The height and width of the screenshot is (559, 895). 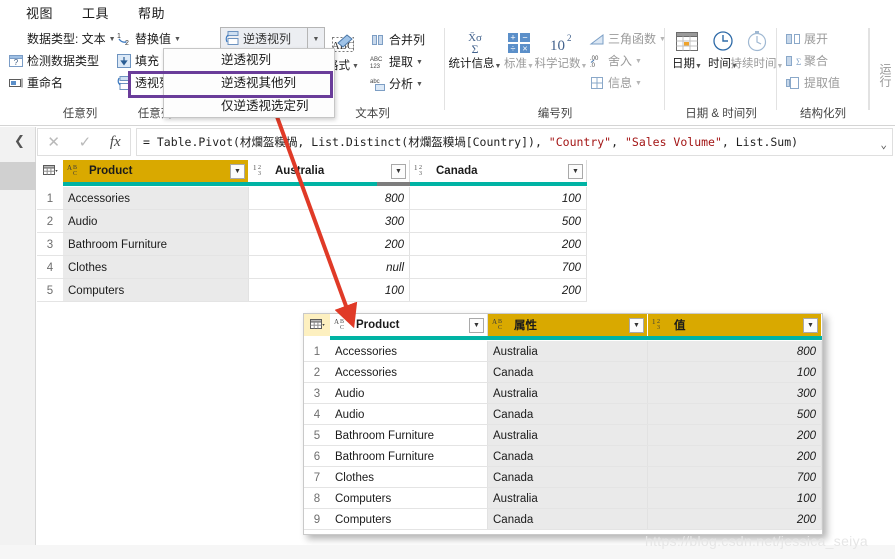 What do you see at coordinates (151, 12) in the screenshot?
I see `menu-item-3: 帮助` at bounding box center [151, 12].